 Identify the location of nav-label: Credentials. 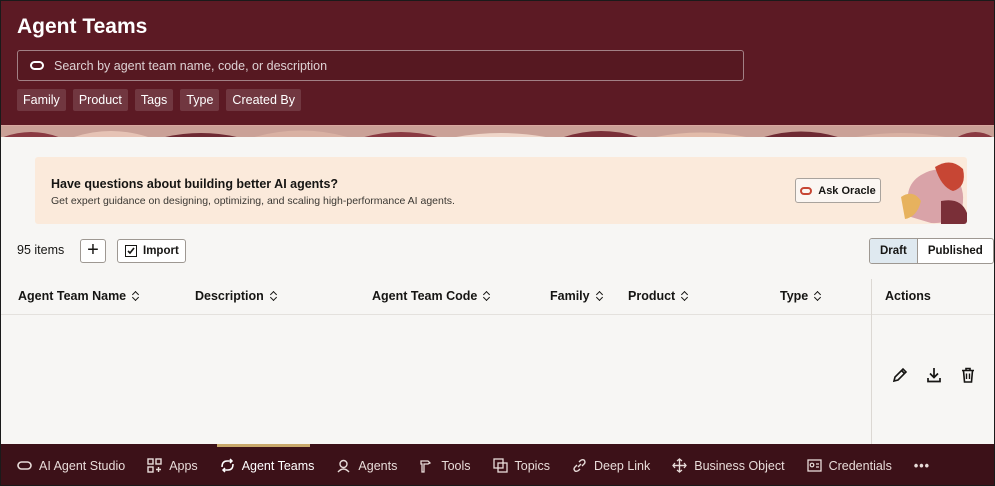
(860, 465).